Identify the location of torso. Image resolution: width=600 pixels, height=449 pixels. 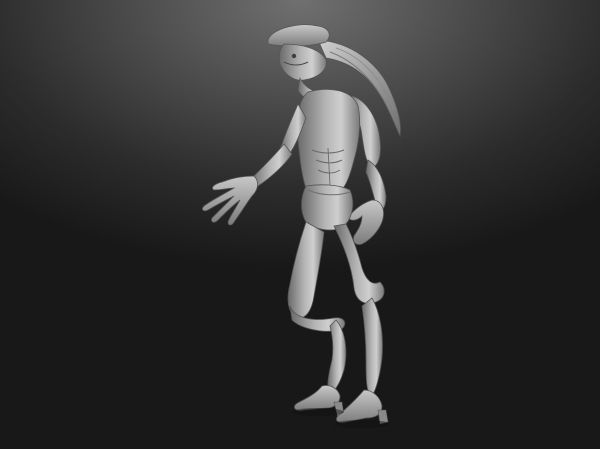
(328, 142).